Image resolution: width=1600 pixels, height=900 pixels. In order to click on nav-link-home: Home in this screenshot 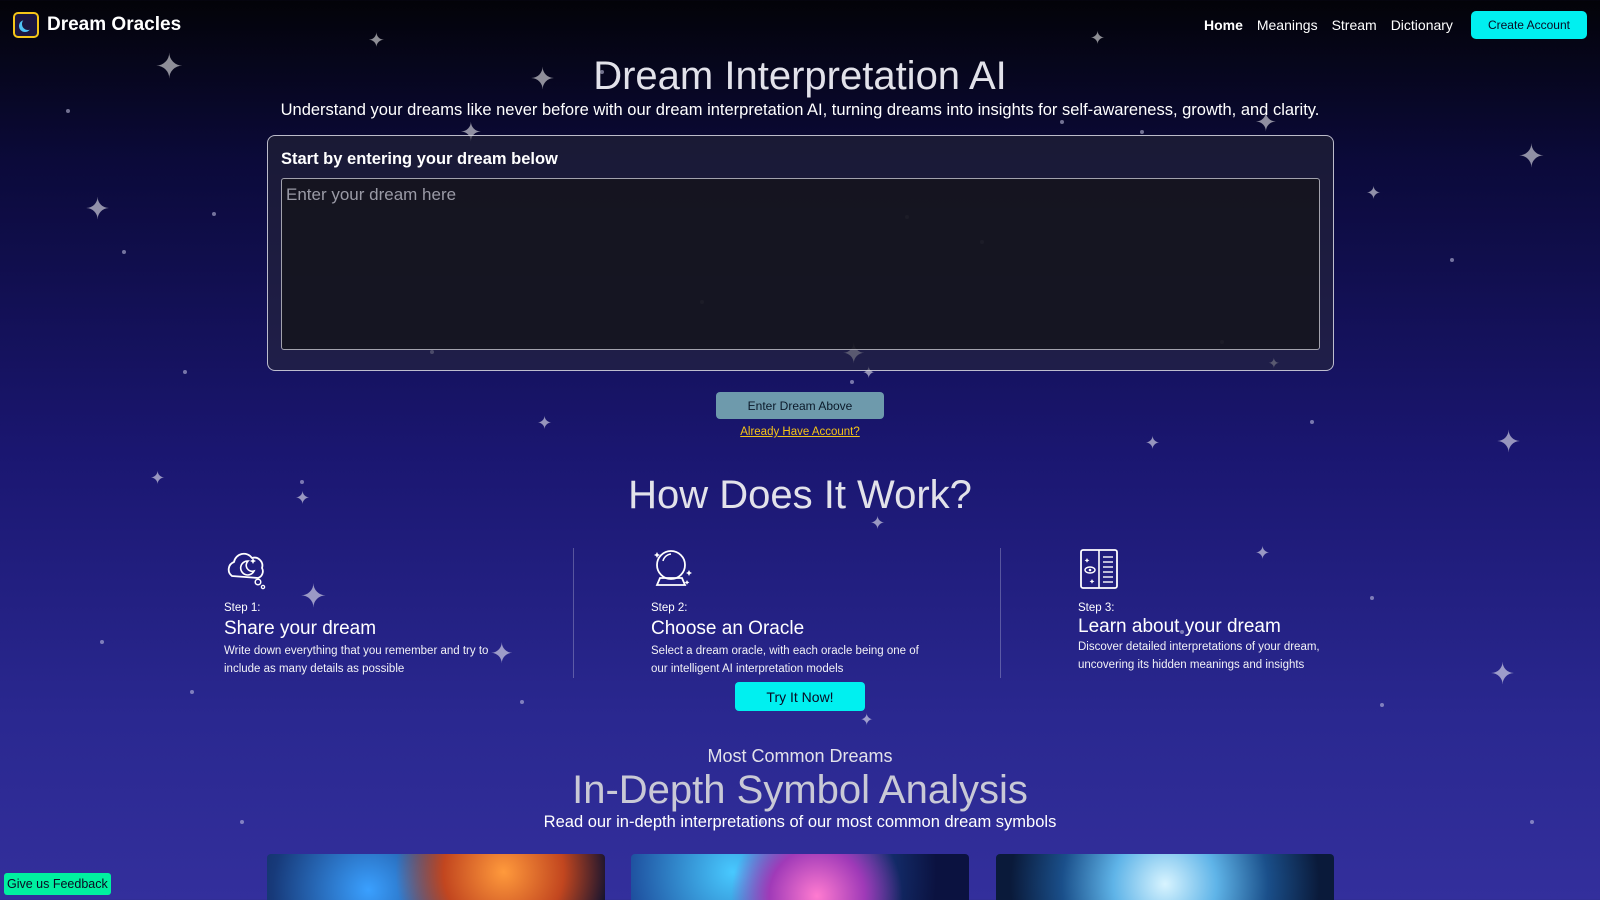, I will do `click(1223, 25)`.